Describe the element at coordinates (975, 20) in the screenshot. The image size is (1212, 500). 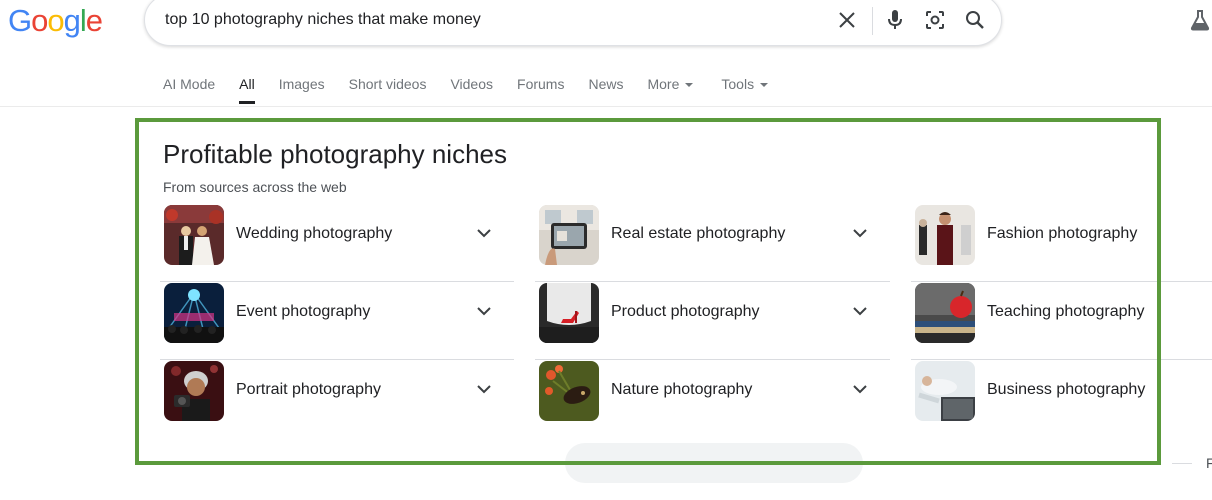
I see `search-icon` at that location.